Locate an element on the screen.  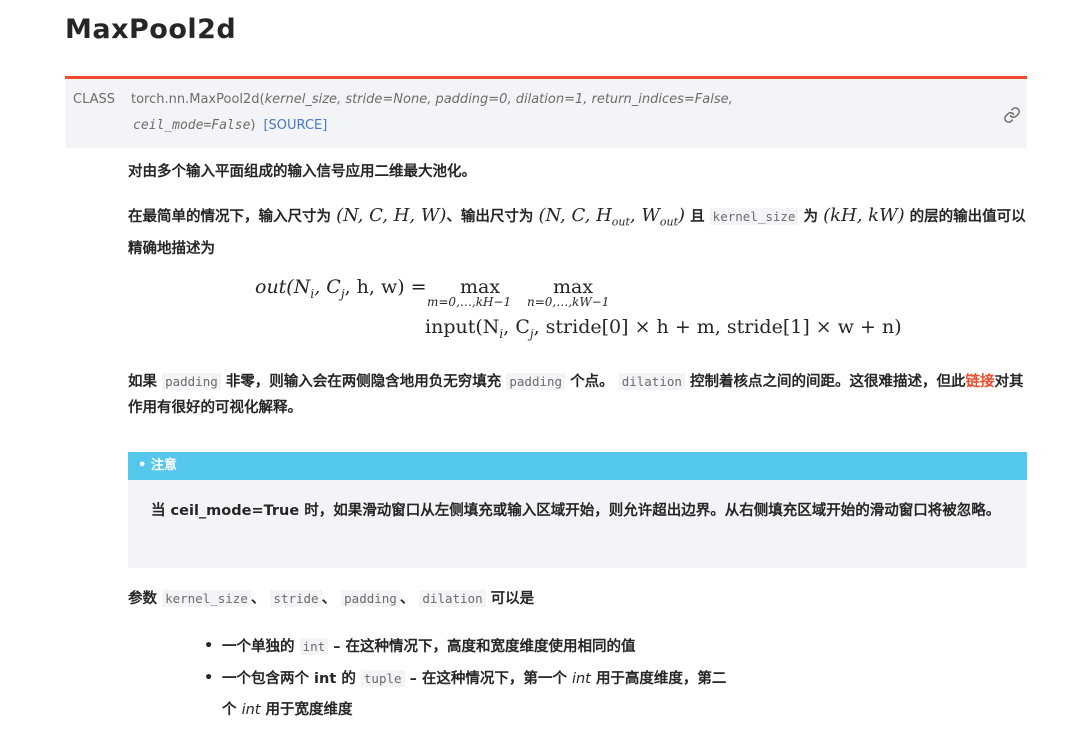
inline-code: int is located at coordinates (314, 646).